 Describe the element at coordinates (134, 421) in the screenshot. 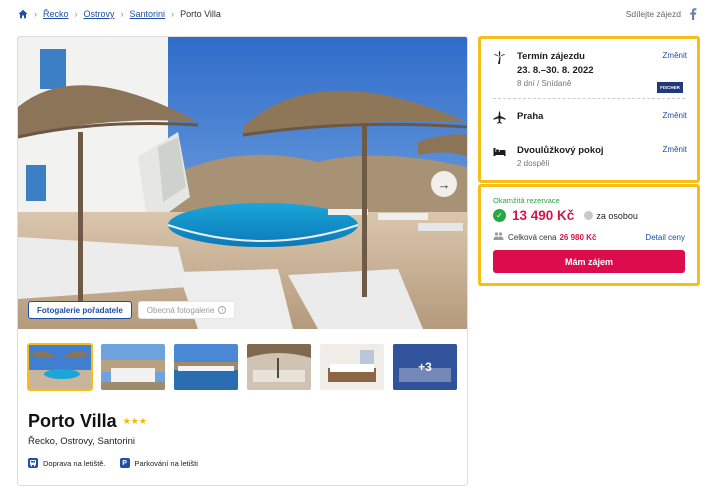

I see `star-rating: ★★★` at that location.